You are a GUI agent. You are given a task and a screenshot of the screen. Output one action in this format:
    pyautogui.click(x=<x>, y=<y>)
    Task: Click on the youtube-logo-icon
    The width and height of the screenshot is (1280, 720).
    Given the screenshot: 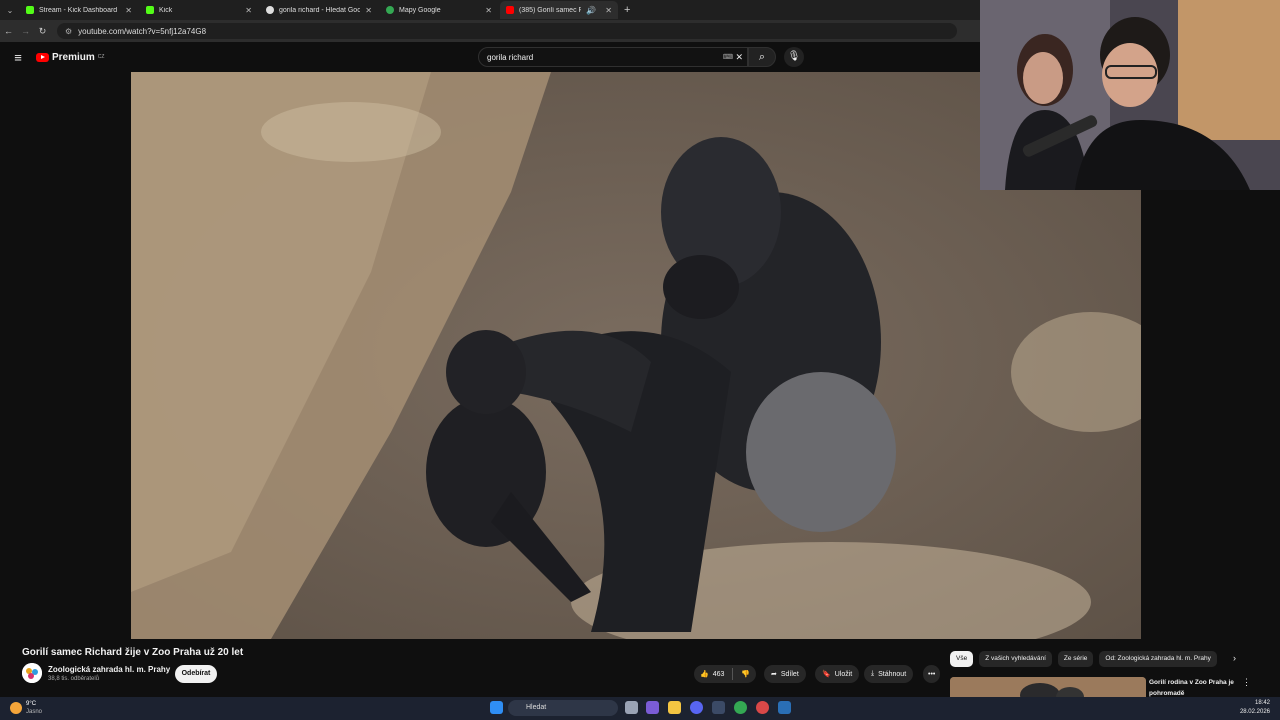 What is the action you would take?
    pyautogui.click(x=42, y=57)
    